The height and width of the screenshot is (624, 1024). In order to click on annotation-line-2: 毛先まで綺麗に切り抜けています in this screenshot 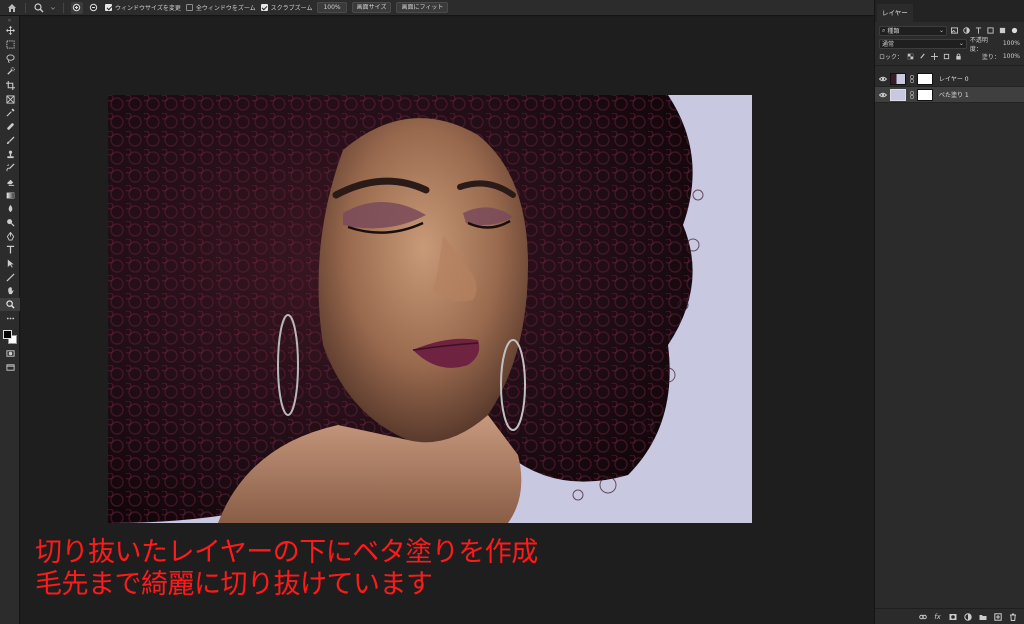, I will do `click(234, 584)`.